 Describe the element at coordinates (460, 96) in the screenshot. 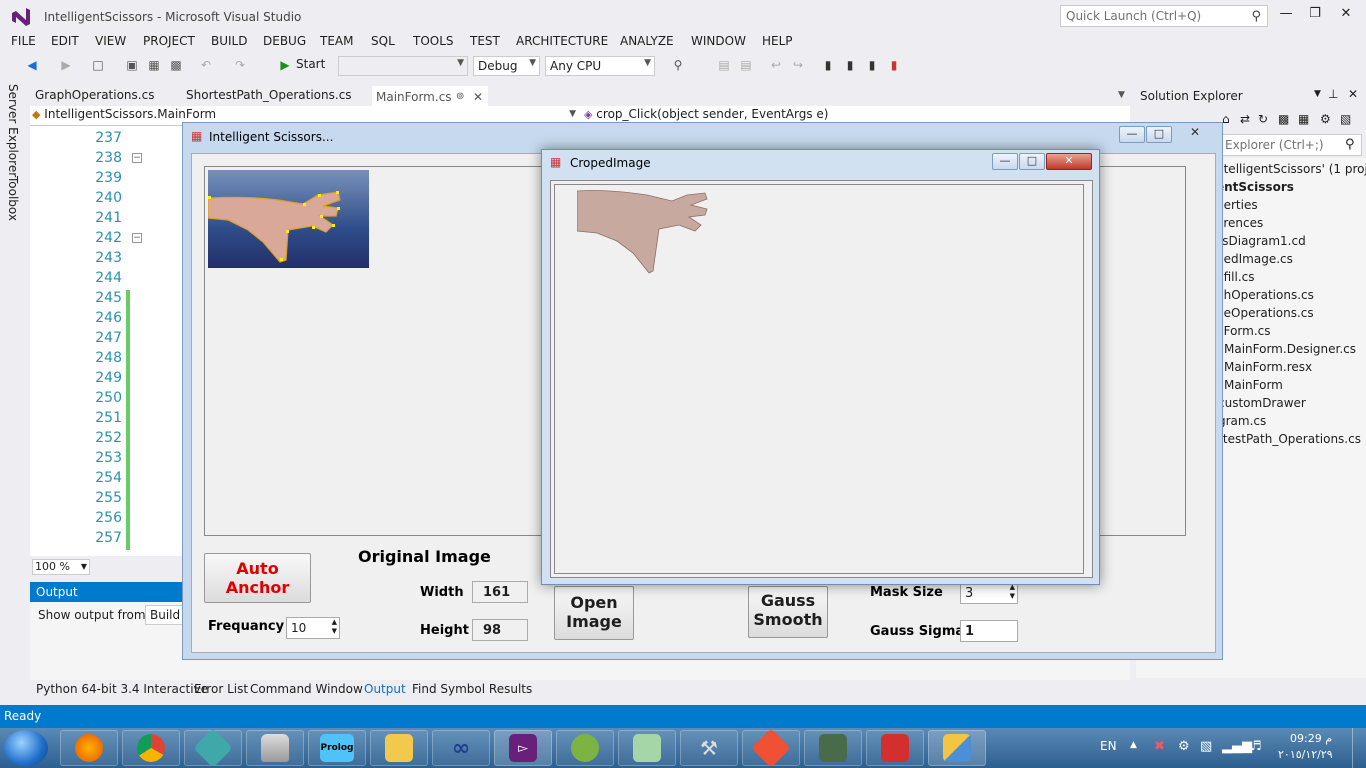

I see `pin-icon: ⊚` at that location.